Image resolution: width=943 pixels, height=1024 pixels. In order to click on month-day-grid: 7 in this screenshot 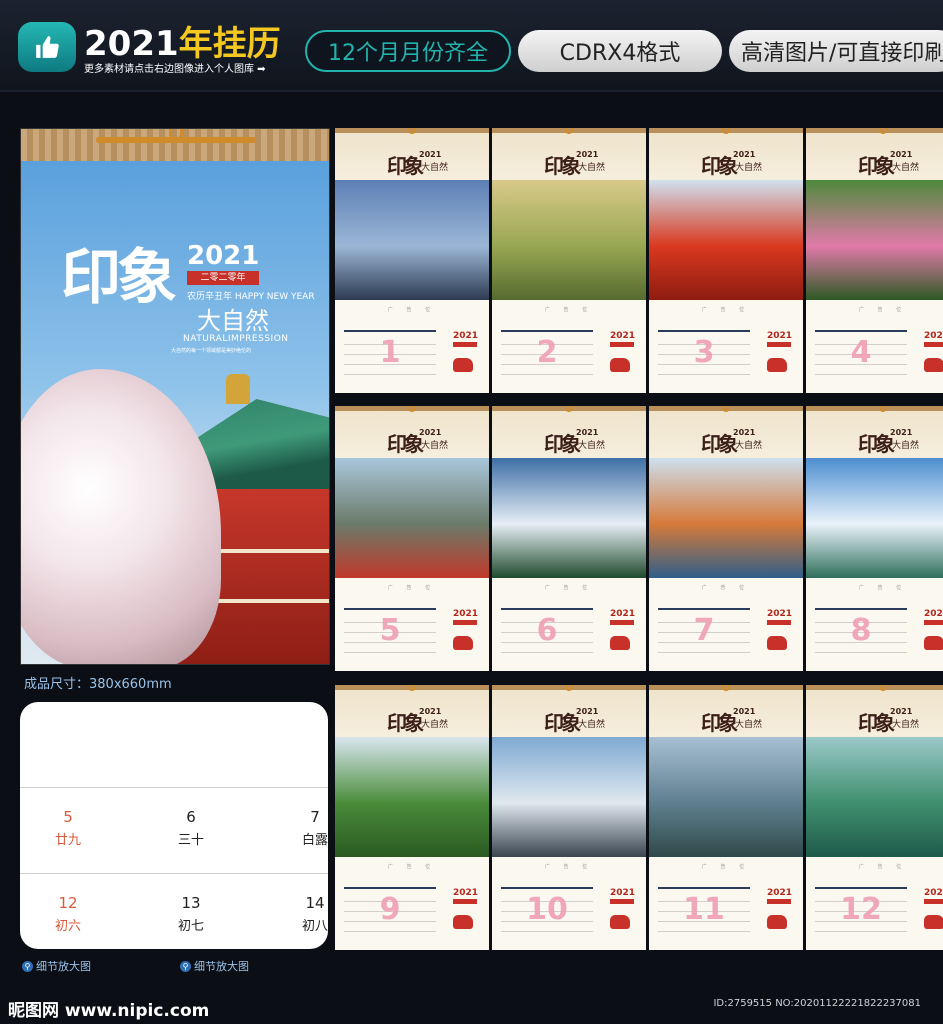, I will do `click(704, 634)`.